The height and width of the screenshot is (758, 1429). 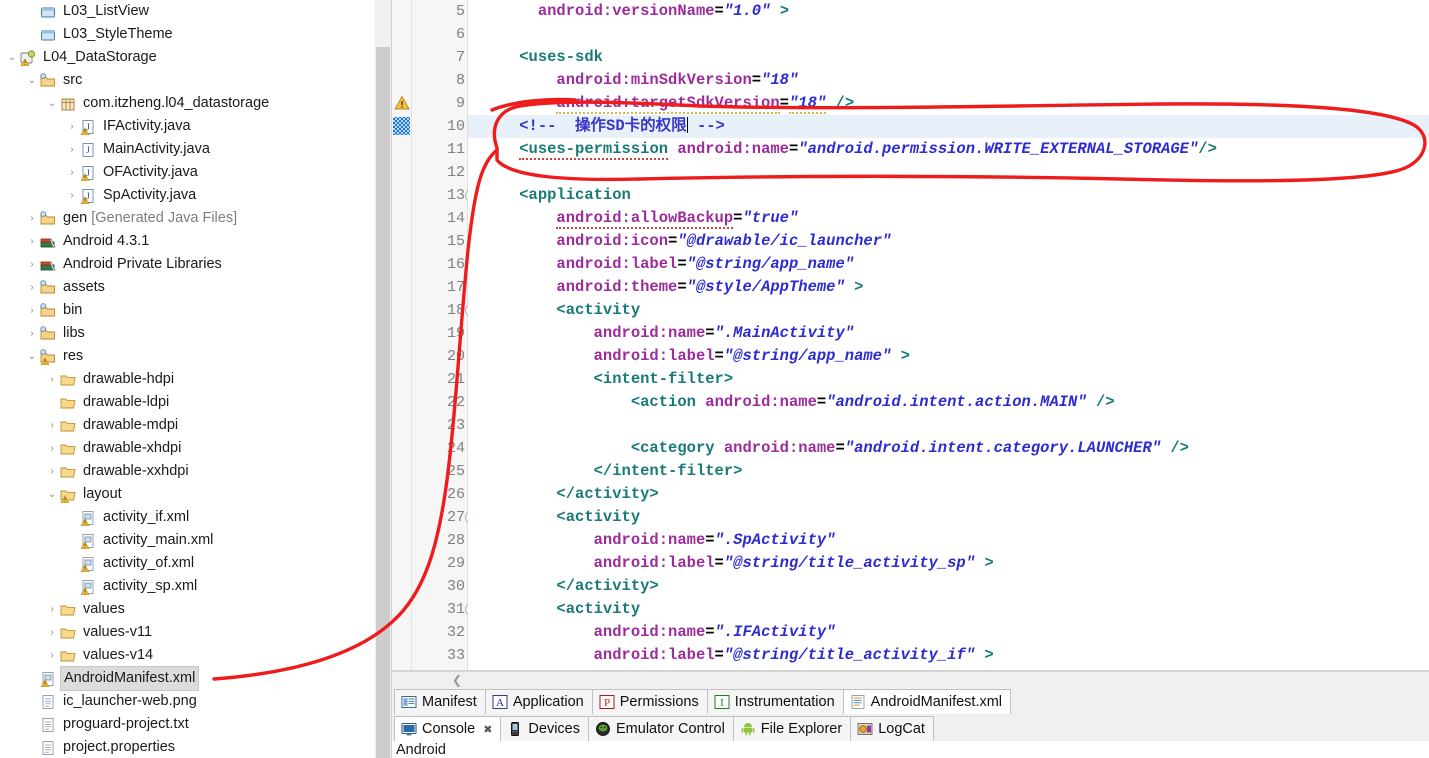 I want to click on tree-item-activity-sp-xml: activity_sp.xml, so click(x=188, y=586).